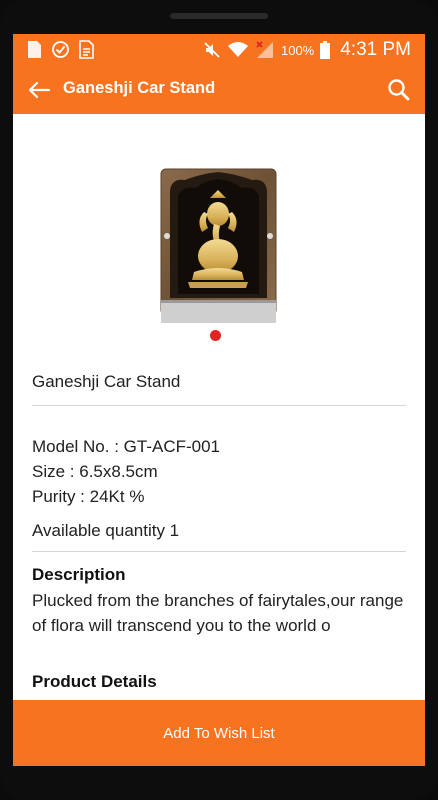 This screenshot has width=438, height=800. Describe the element at coordinates (325, 50) in the screenshot. I see `battery-icon` at that location.